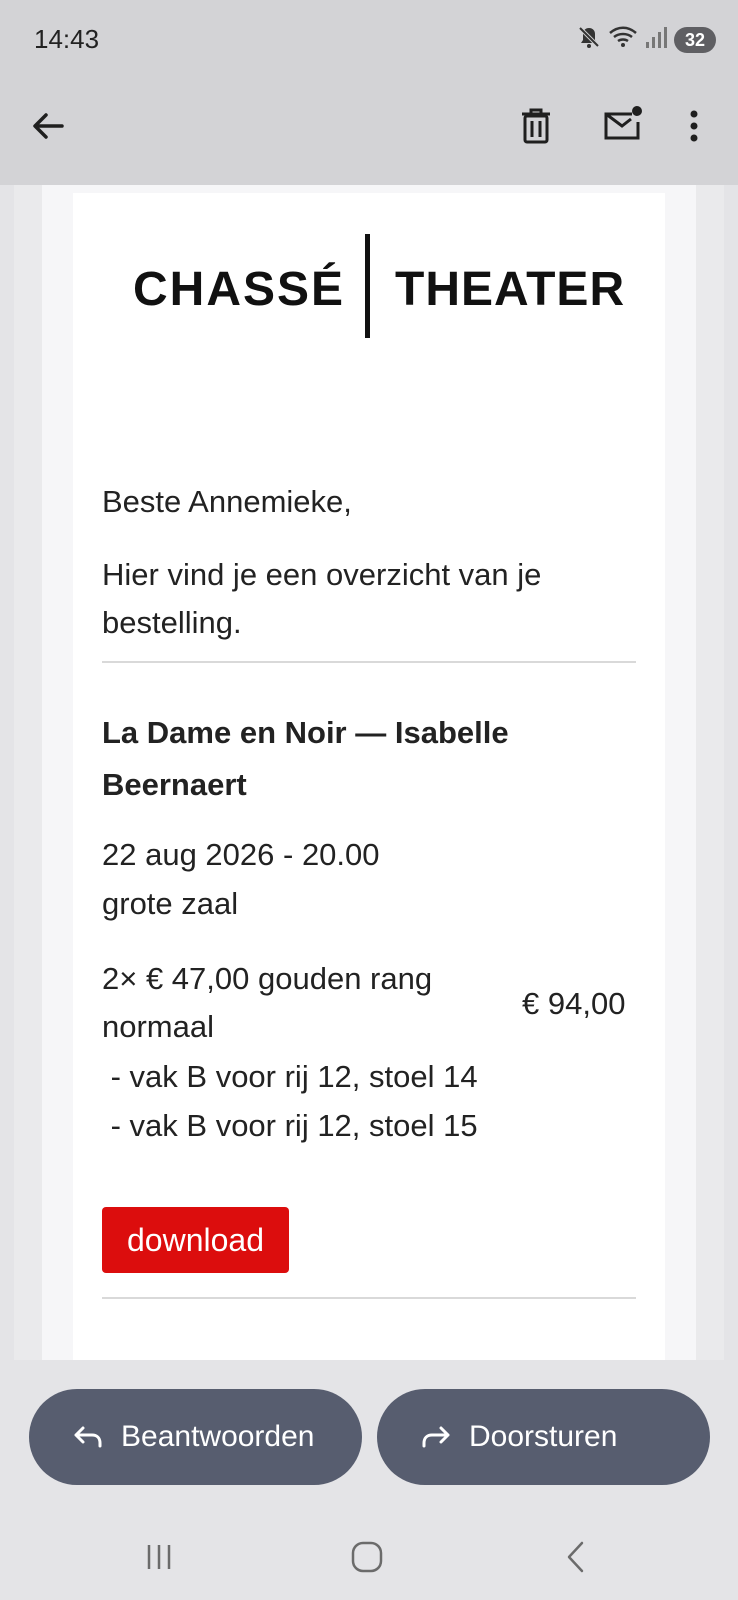  I want to click on order-line: 2× € 47,00 gouden rang normaal, so click(267, 1002).